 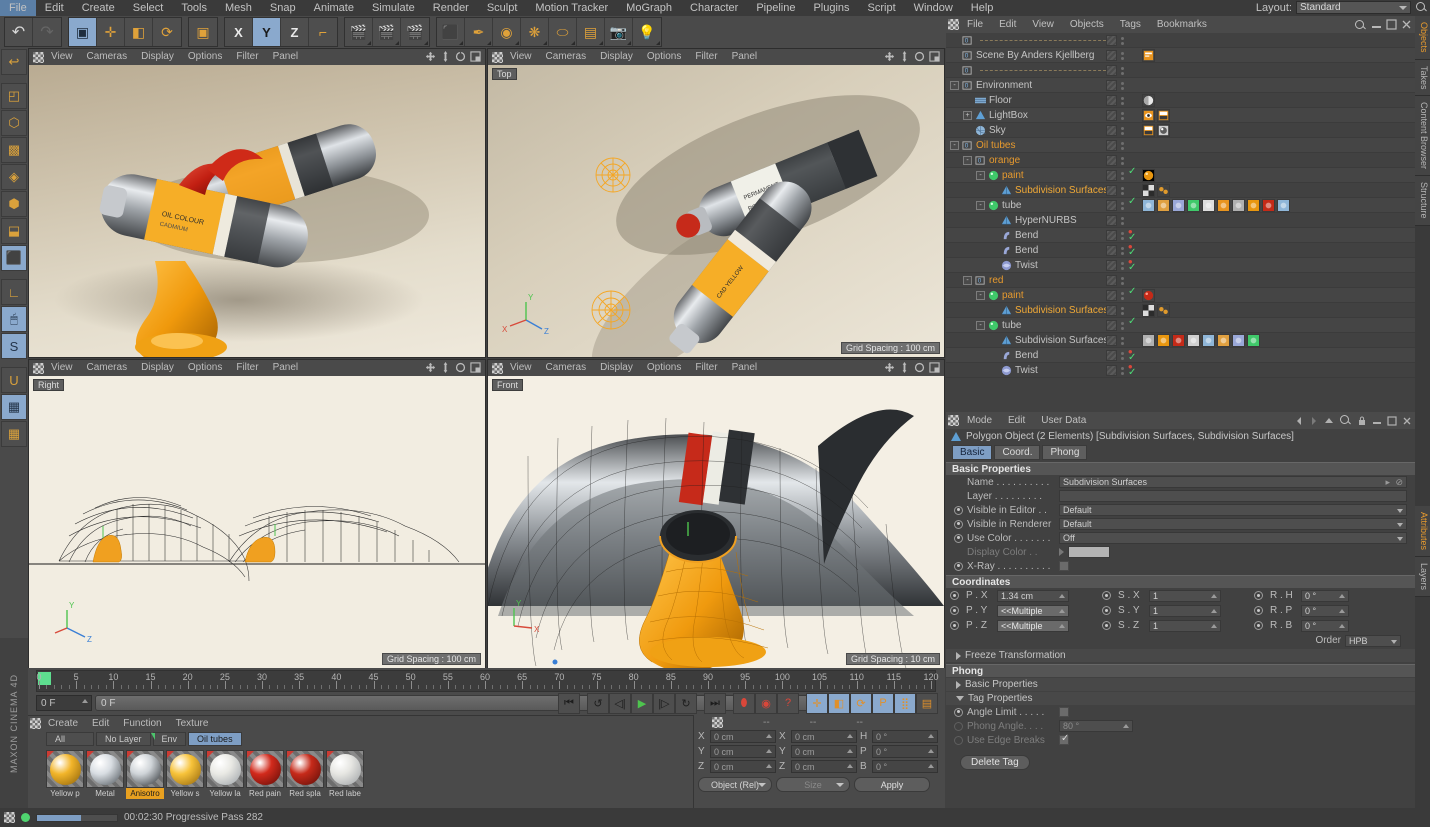 I want to click on polygon-mode-icon: ⬛, so click(x=14, y=258).